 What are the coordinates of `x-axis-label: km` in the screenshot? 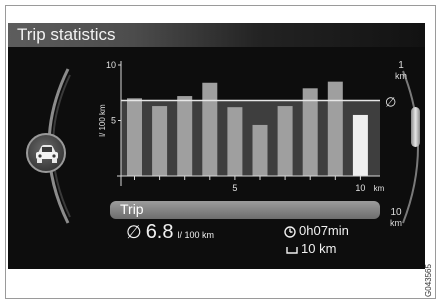 It's located at (379, 188).